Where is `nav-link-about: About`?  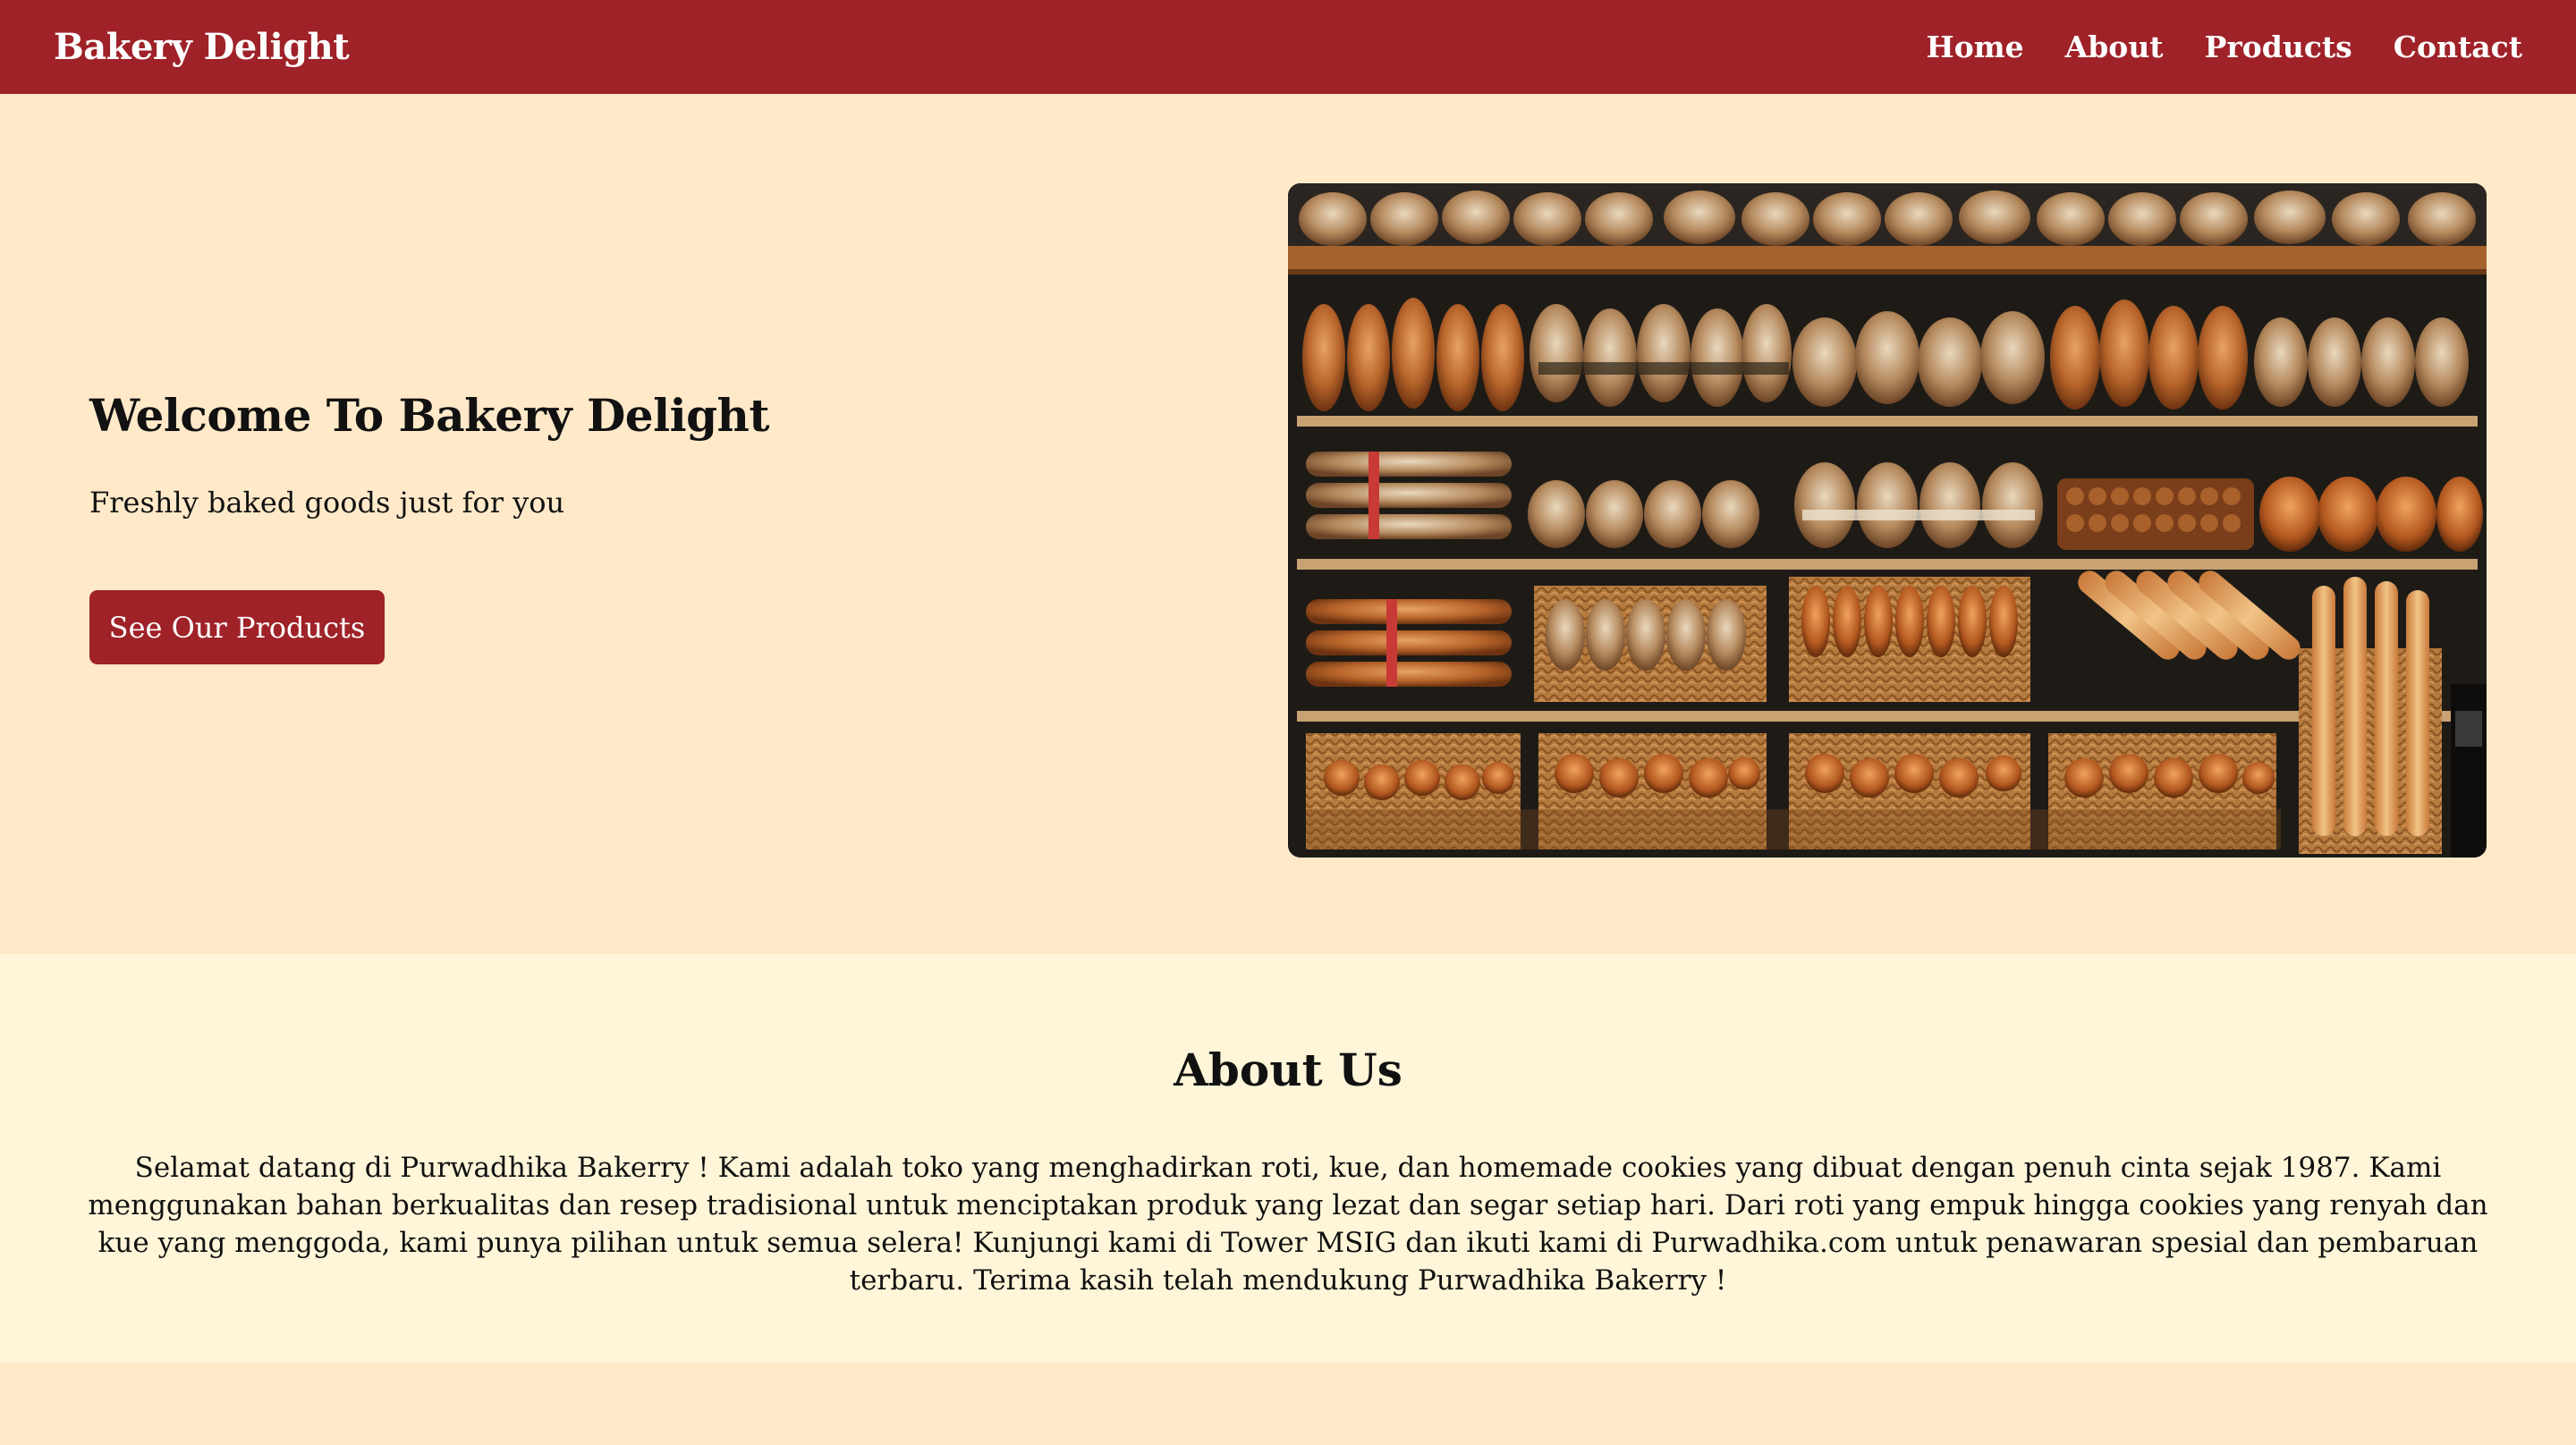
nav-link-about: About is located at coordinates (2114, 47).